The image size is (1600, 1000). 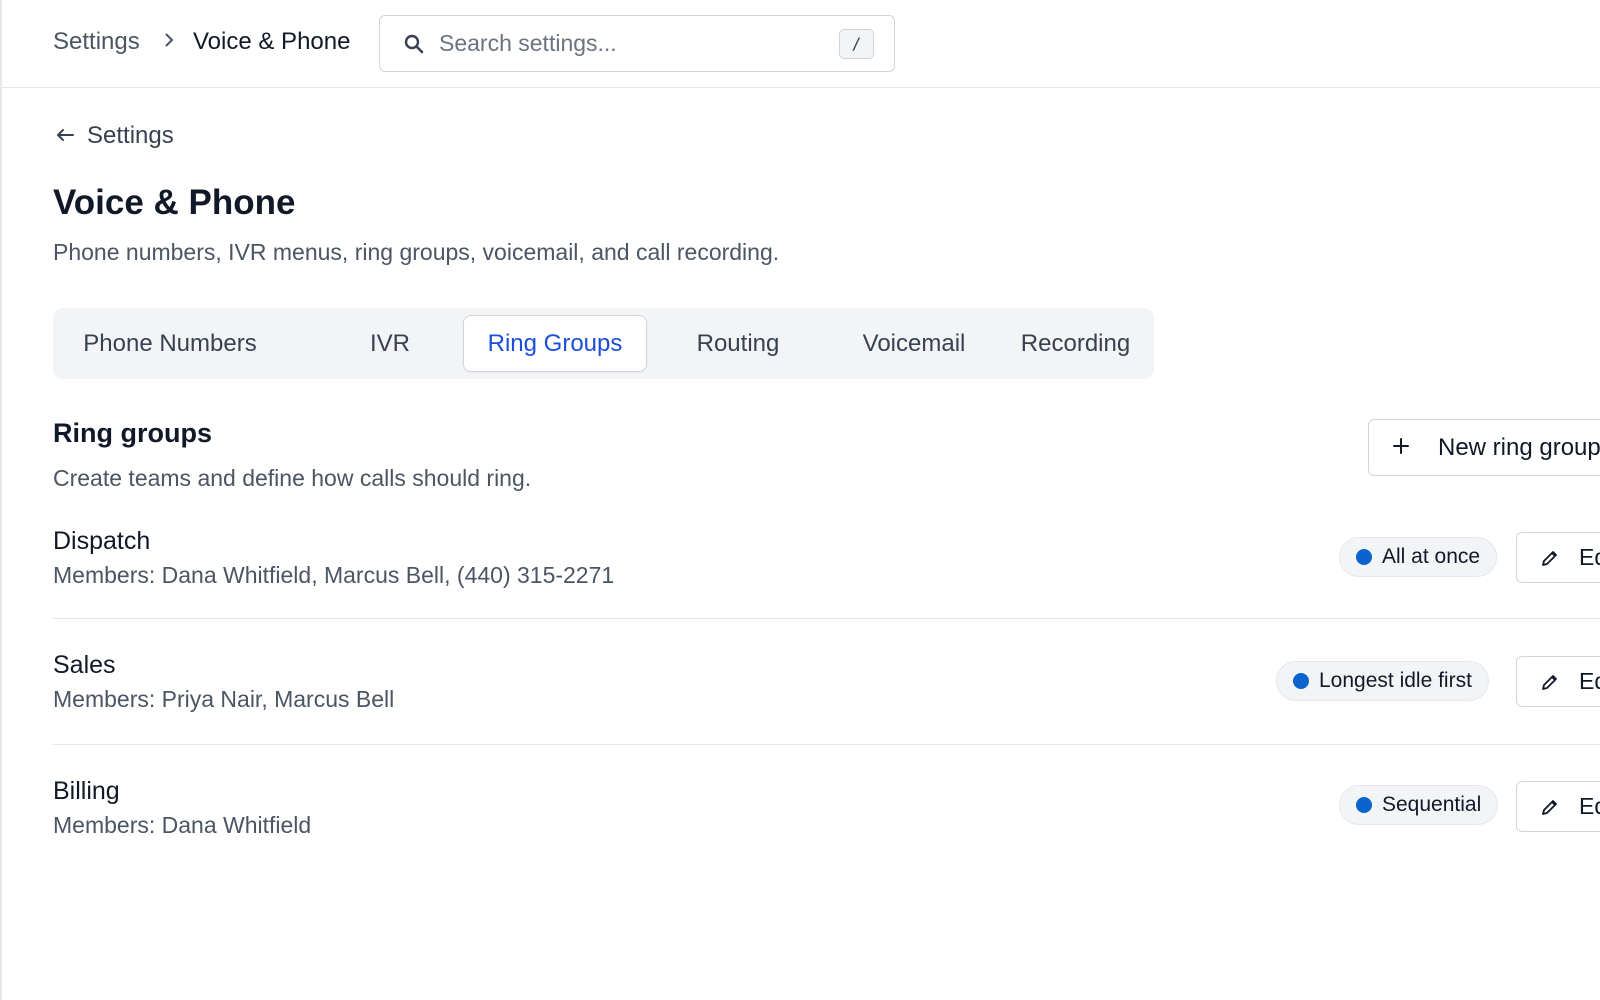 I want to click on new-ring-group-label: New ring group, so click(x=1519, y=447).